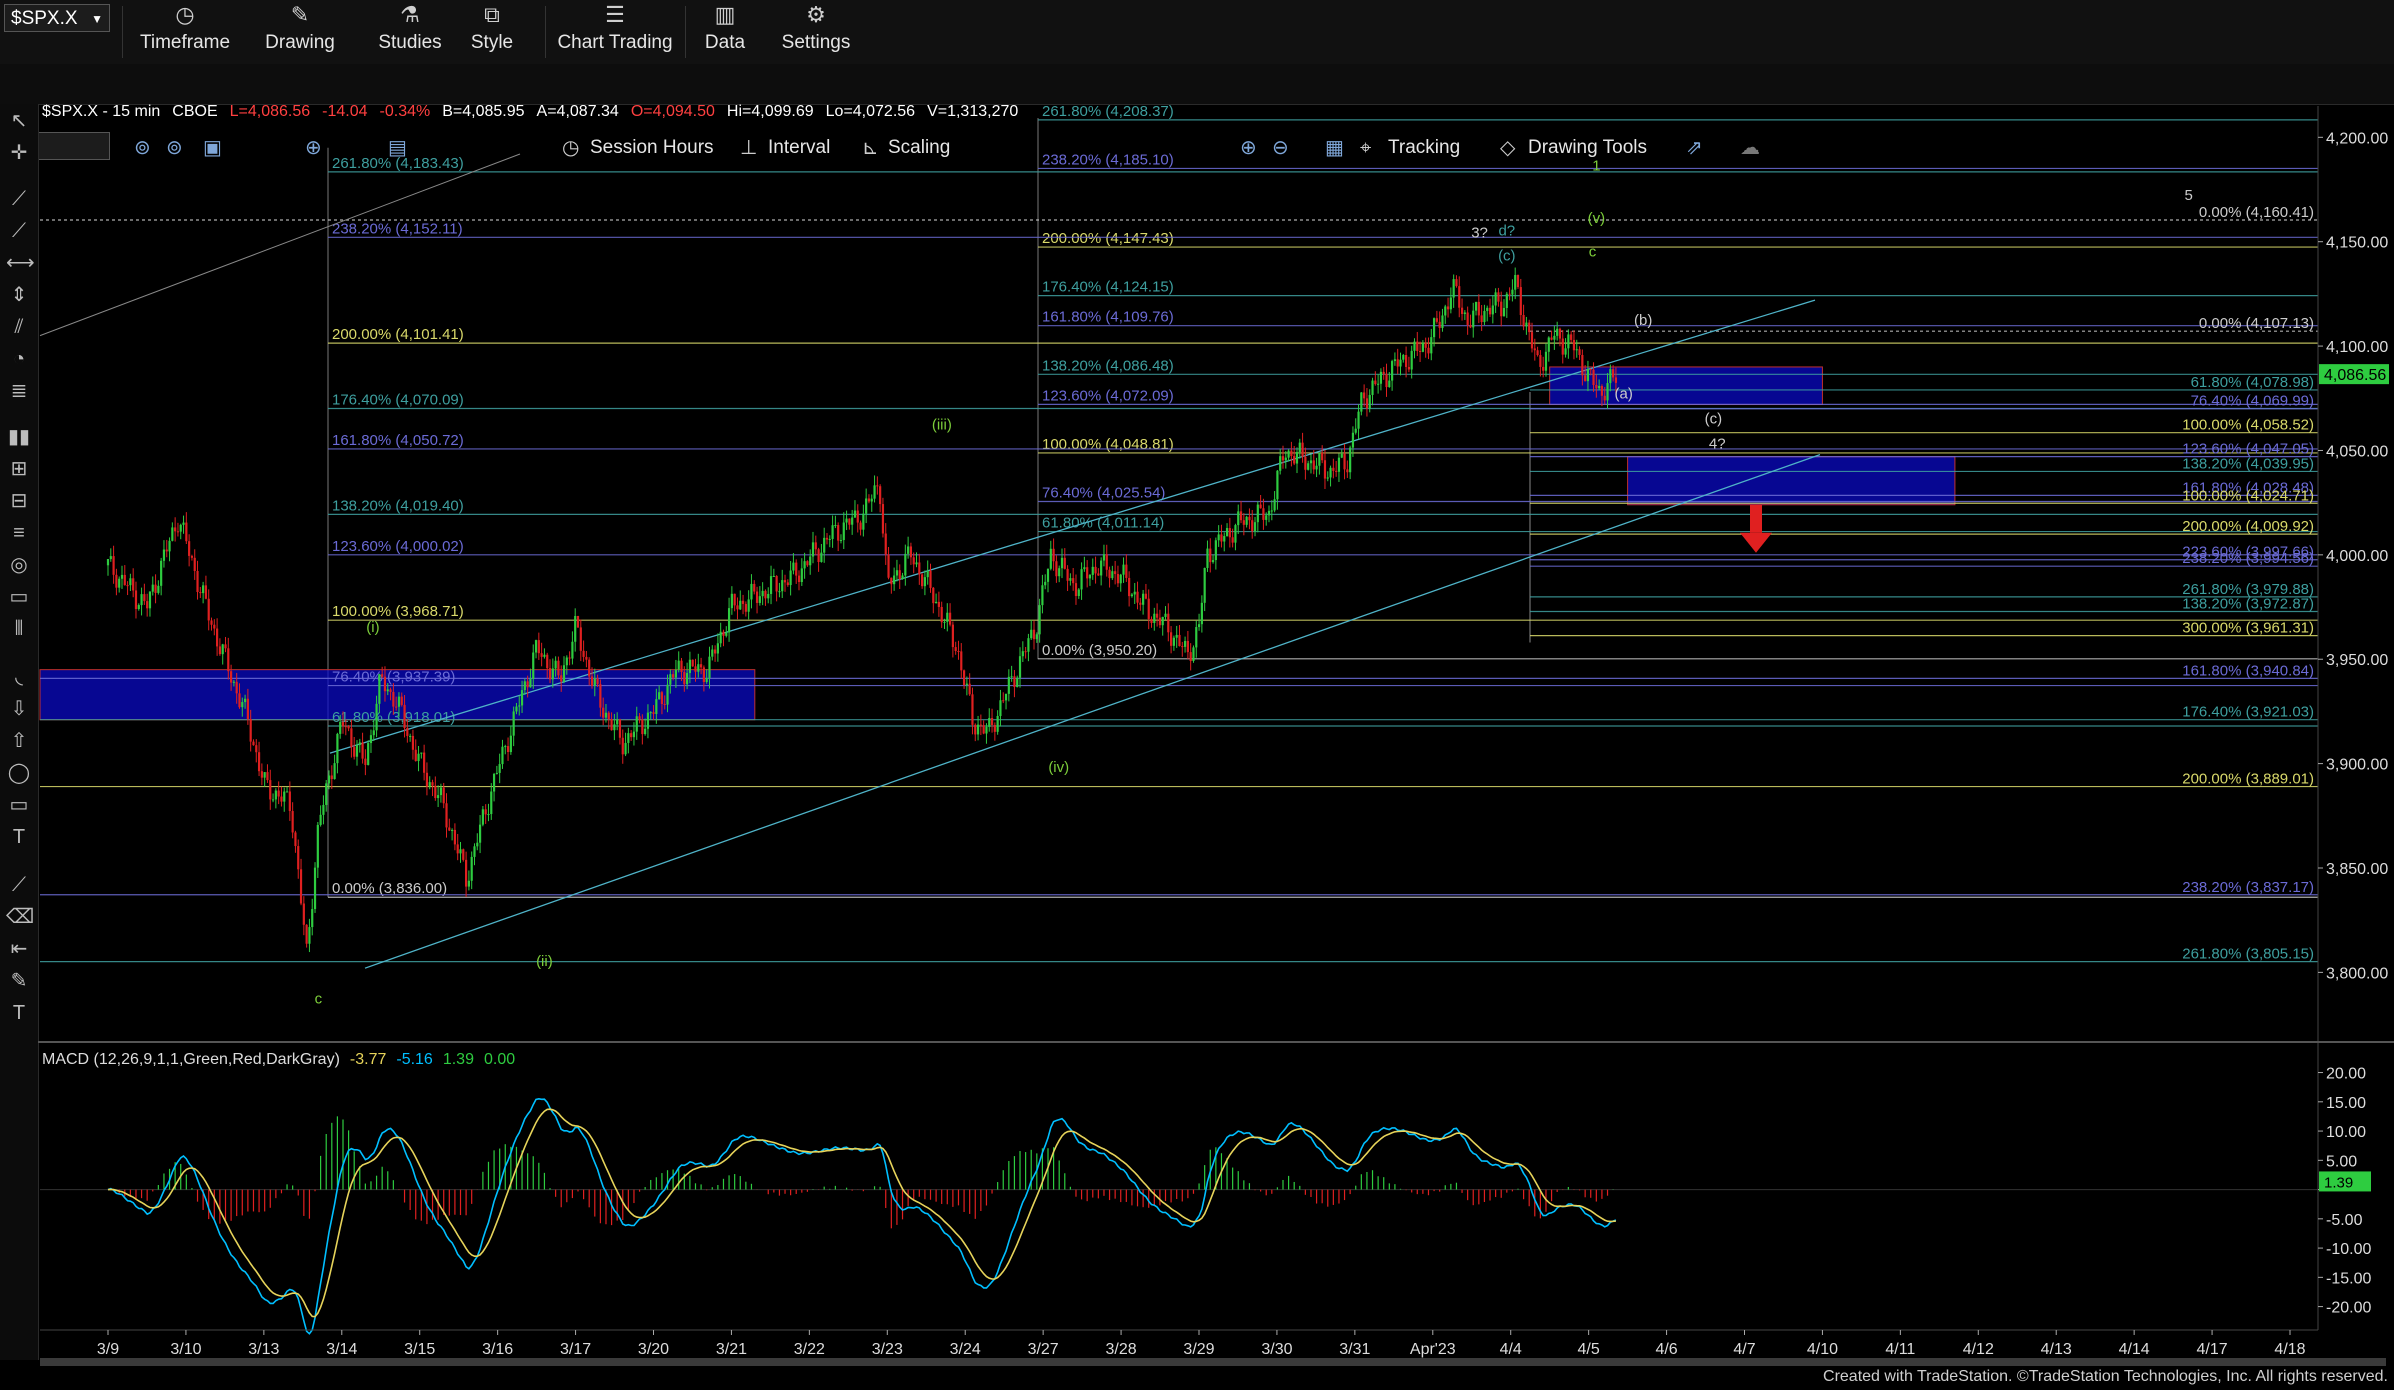  What do you see at coordinates (2248, 628) in the screenshot?
I see `fib-label-36: 300.00% (3,961.31)` at bounding box center [2248, 628].